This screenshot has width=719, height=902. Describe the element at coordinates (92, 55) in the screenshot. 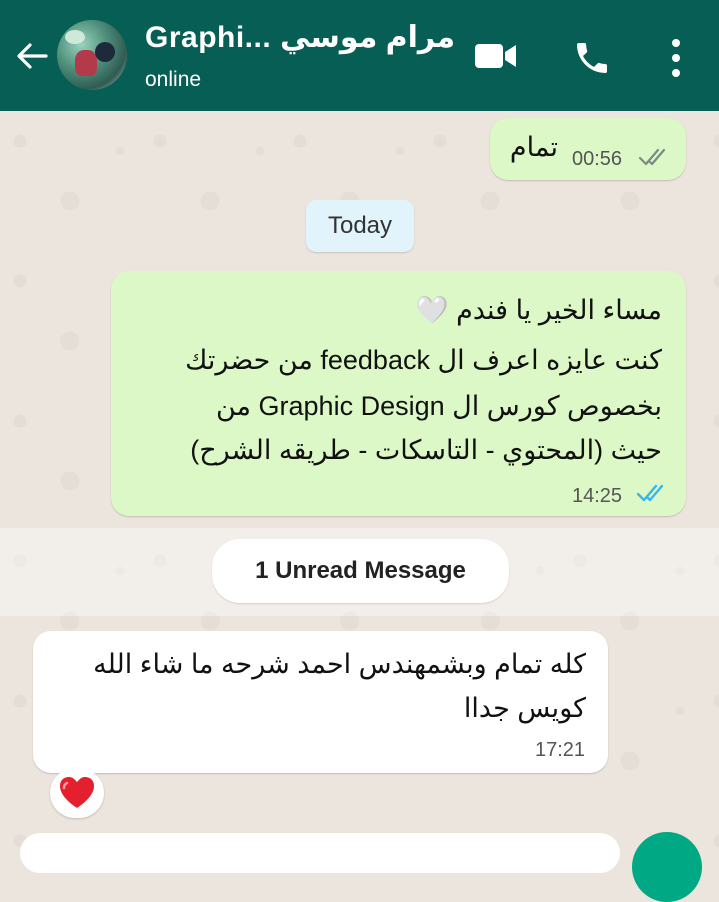

I see `avatar` at that location.